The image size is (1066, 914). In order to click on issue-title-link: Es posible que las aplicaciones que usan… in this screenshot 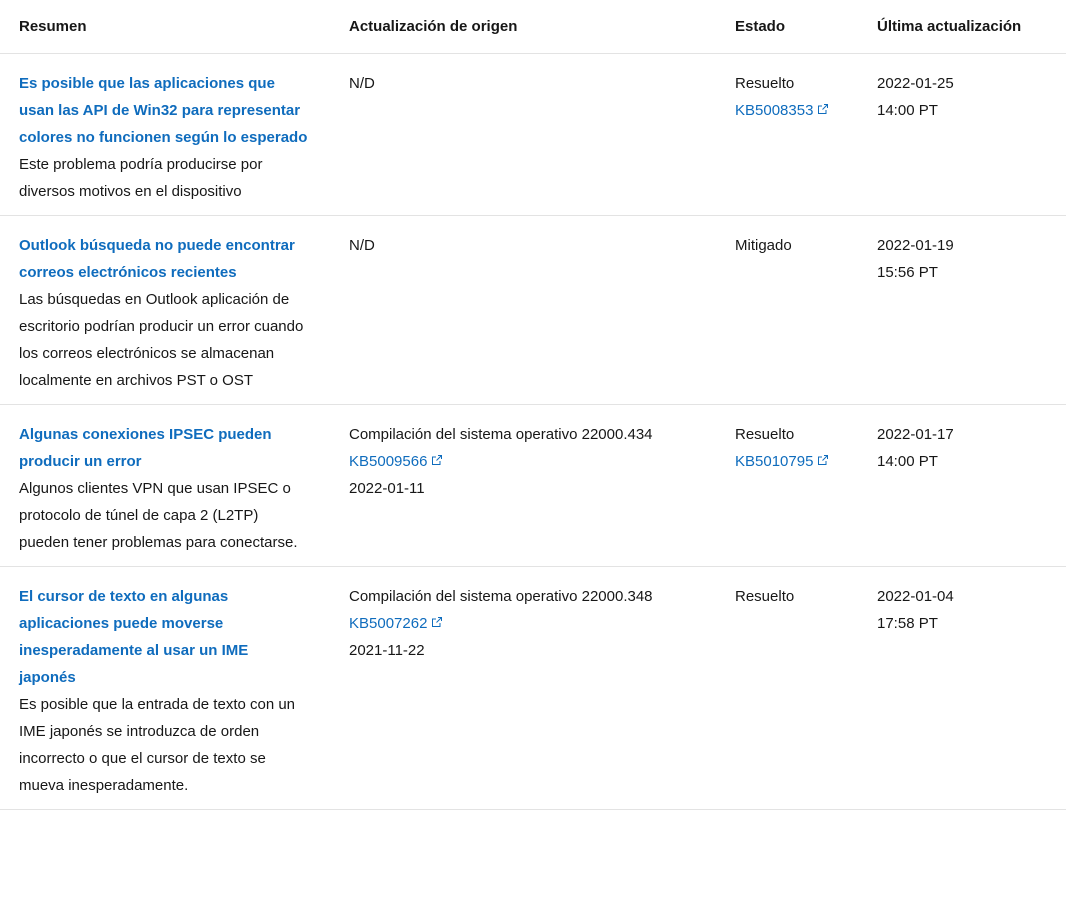, I will do `click(163, 110)`.